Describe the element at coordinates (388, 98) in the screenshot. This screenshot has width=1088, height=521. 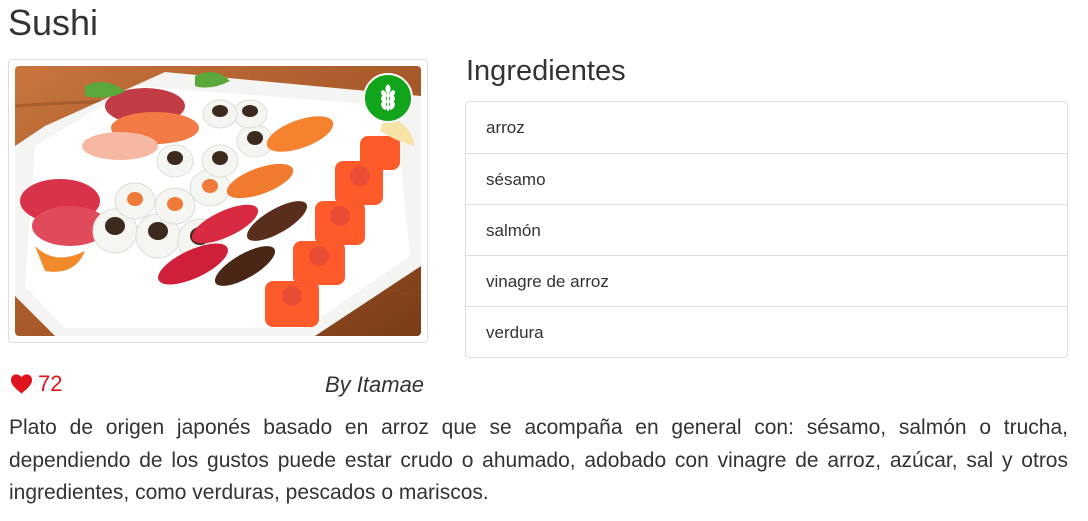
I see `wheat-icon` at that location.